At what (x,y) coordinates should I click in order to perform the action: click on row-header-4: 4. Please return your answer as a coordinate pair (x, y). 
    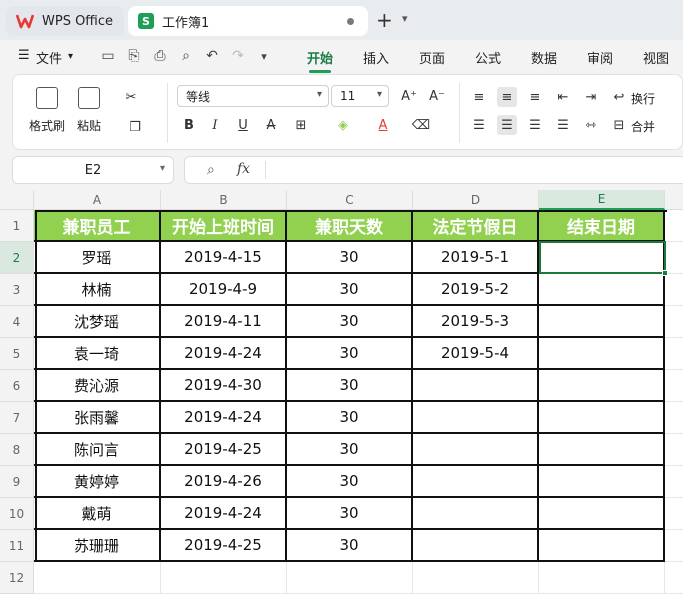
    Looking at the image, I should click on (17, 322).